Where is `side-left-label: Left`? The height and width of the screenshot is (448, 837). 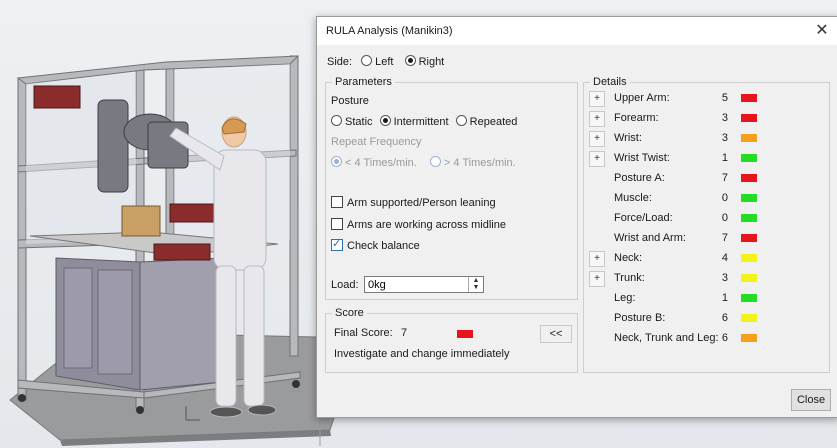
side-left-label: Left is located at coordinates (384, 62).